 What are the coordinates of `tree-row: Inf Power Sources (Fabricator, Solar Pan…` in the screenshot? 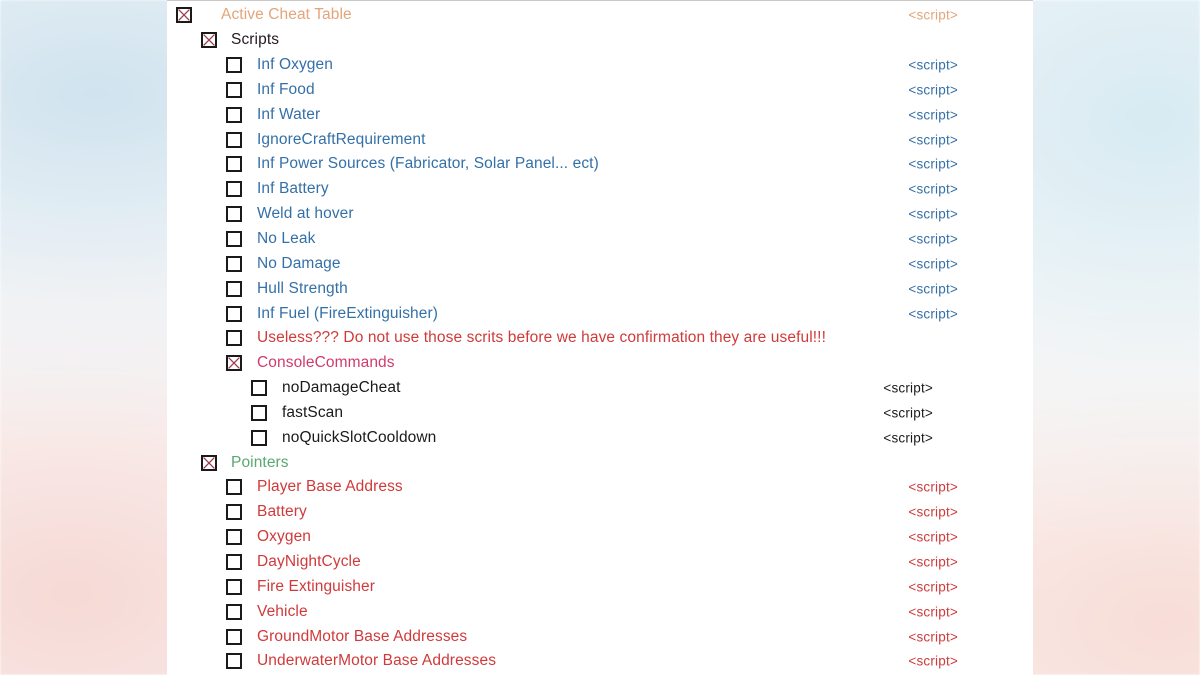 It's located at (600, 164).